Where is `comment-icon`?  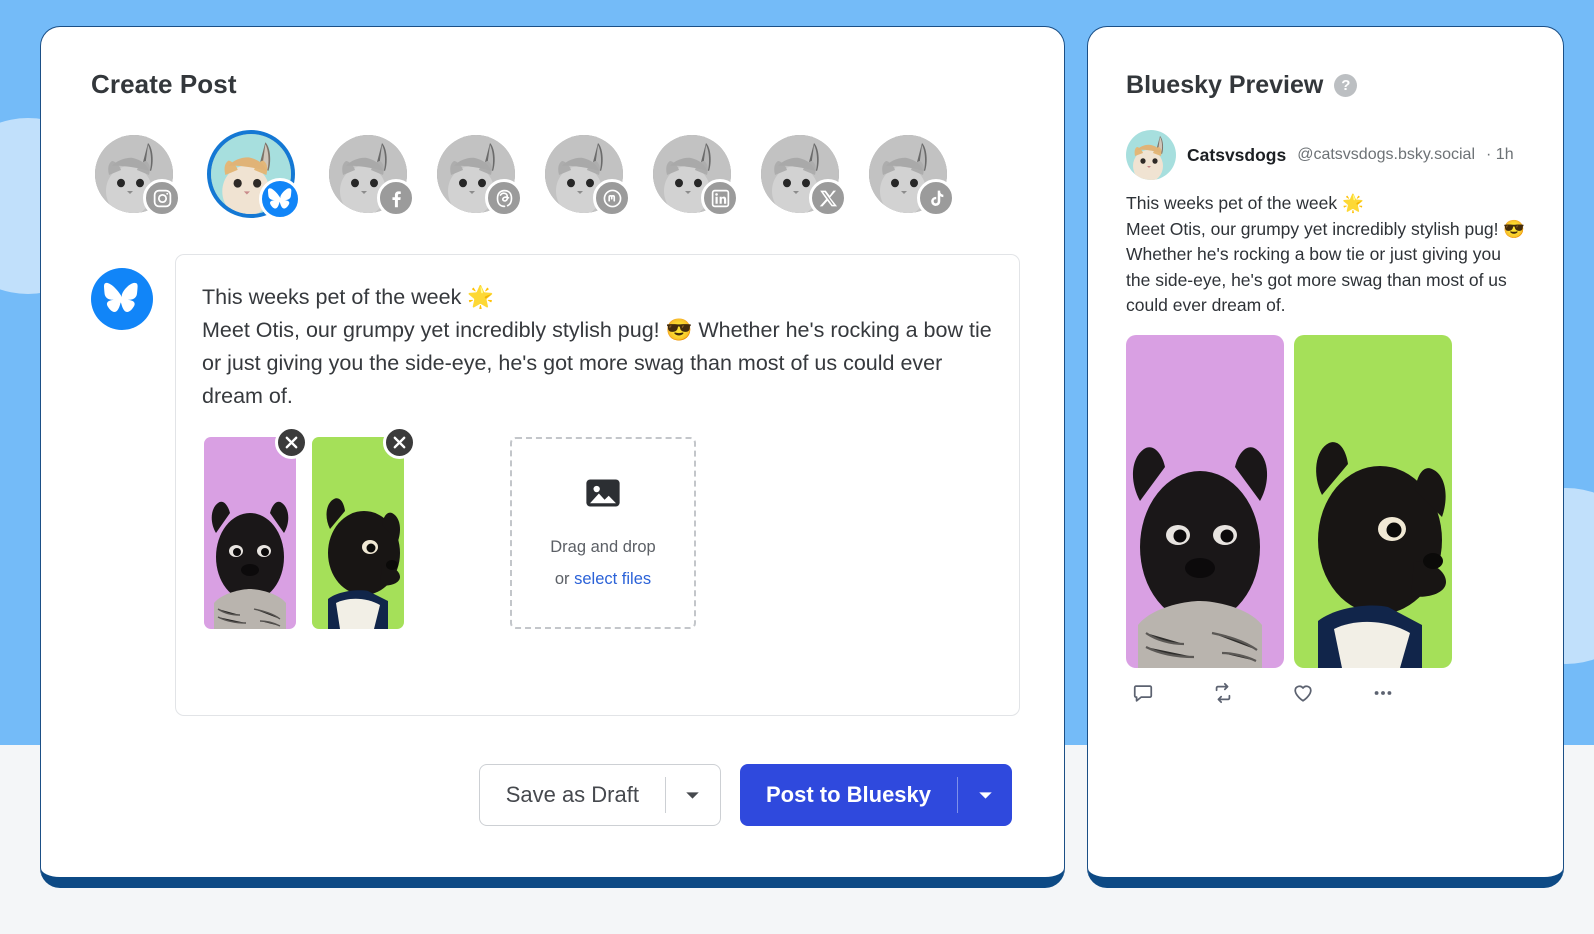 comment-icon is located at coordinates (1172, 693).